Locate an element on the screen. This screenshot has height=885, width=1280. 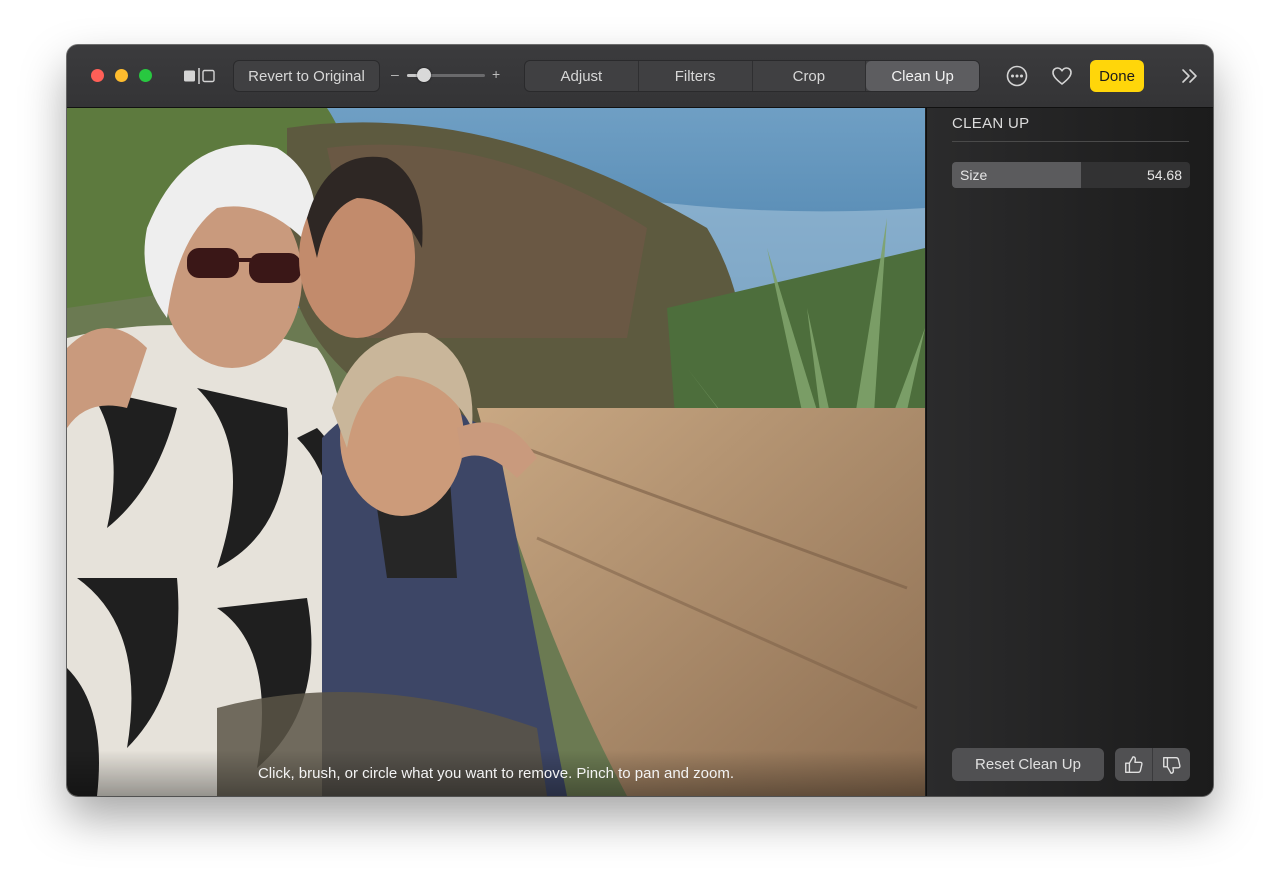
toolbar-overflow-button is located at coordinates (1190, 76).